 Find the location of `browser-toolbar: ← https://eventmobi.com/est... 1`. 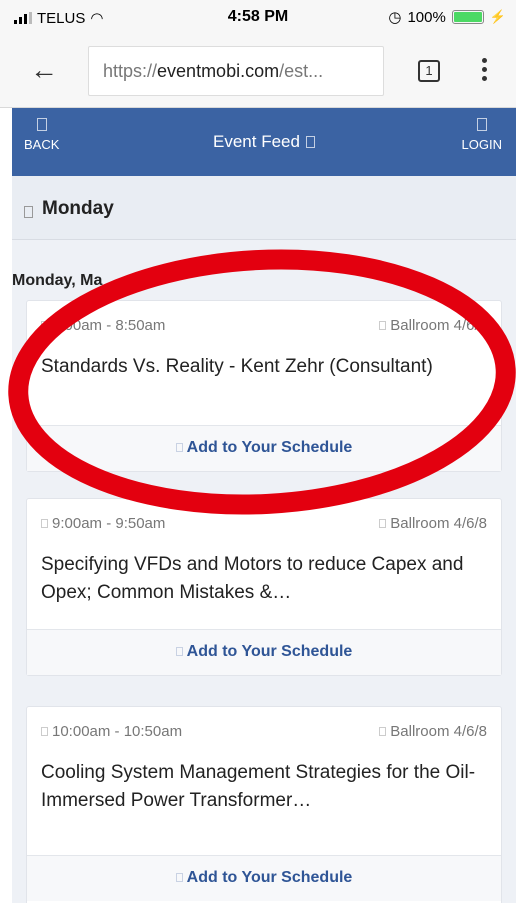

browser-toolbar: ← https://eventmobi.com/est... 1 is located at coordinates (258, 72).